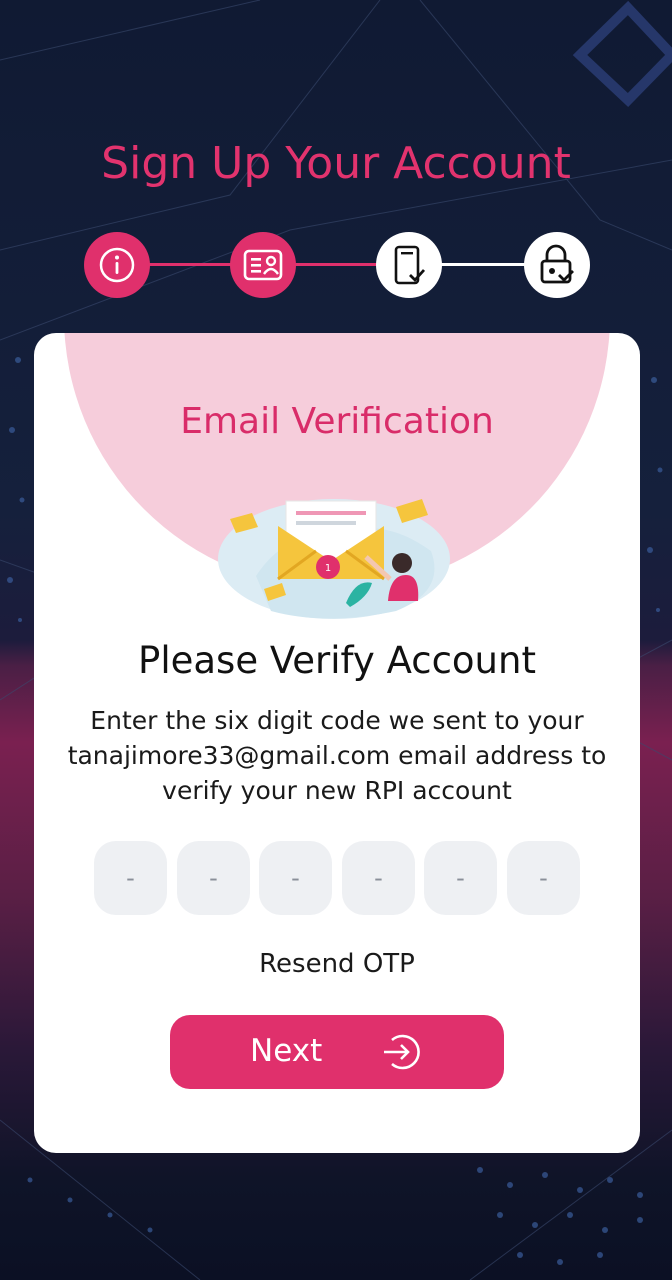 This screenshot has width=672, height=1280. I want to click on step-password, so click(557, 265).